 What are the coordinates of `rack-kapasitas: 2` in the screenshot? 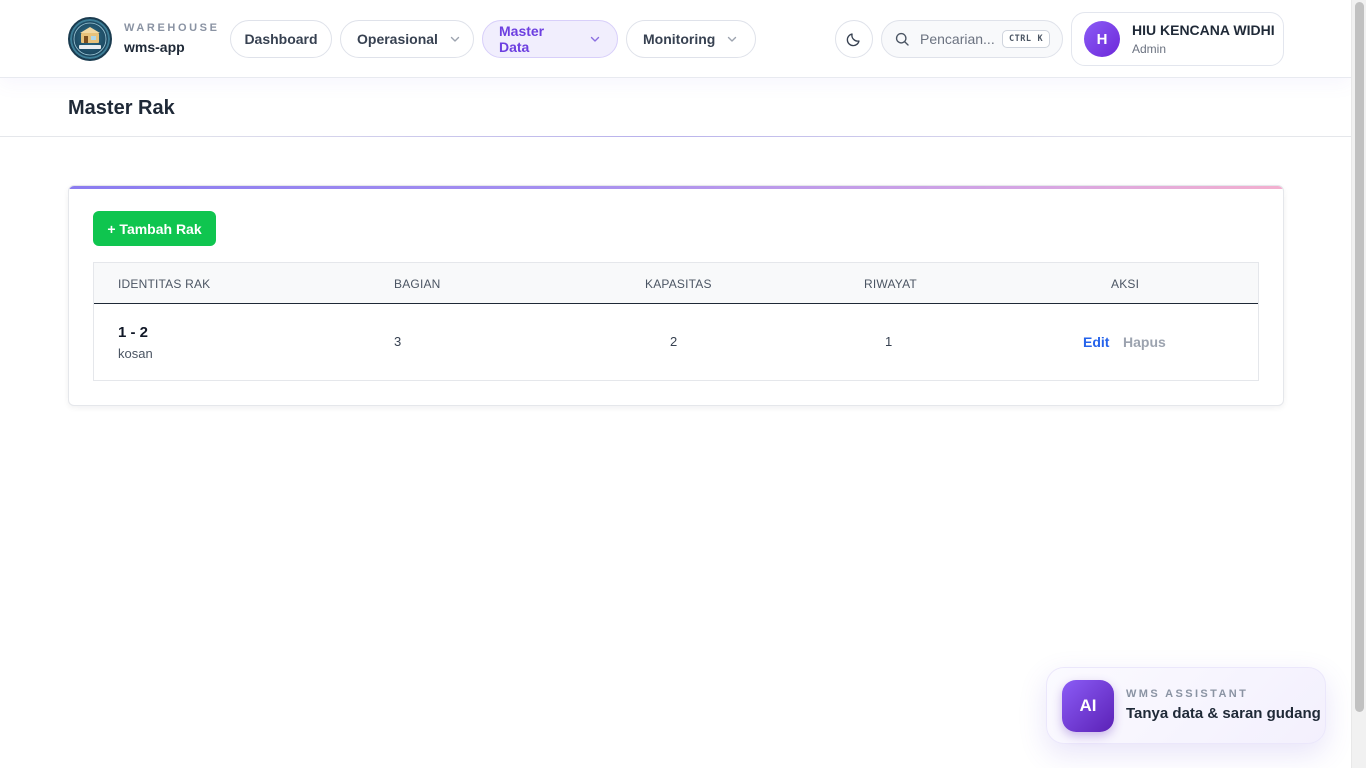 It's located at (674, 341).